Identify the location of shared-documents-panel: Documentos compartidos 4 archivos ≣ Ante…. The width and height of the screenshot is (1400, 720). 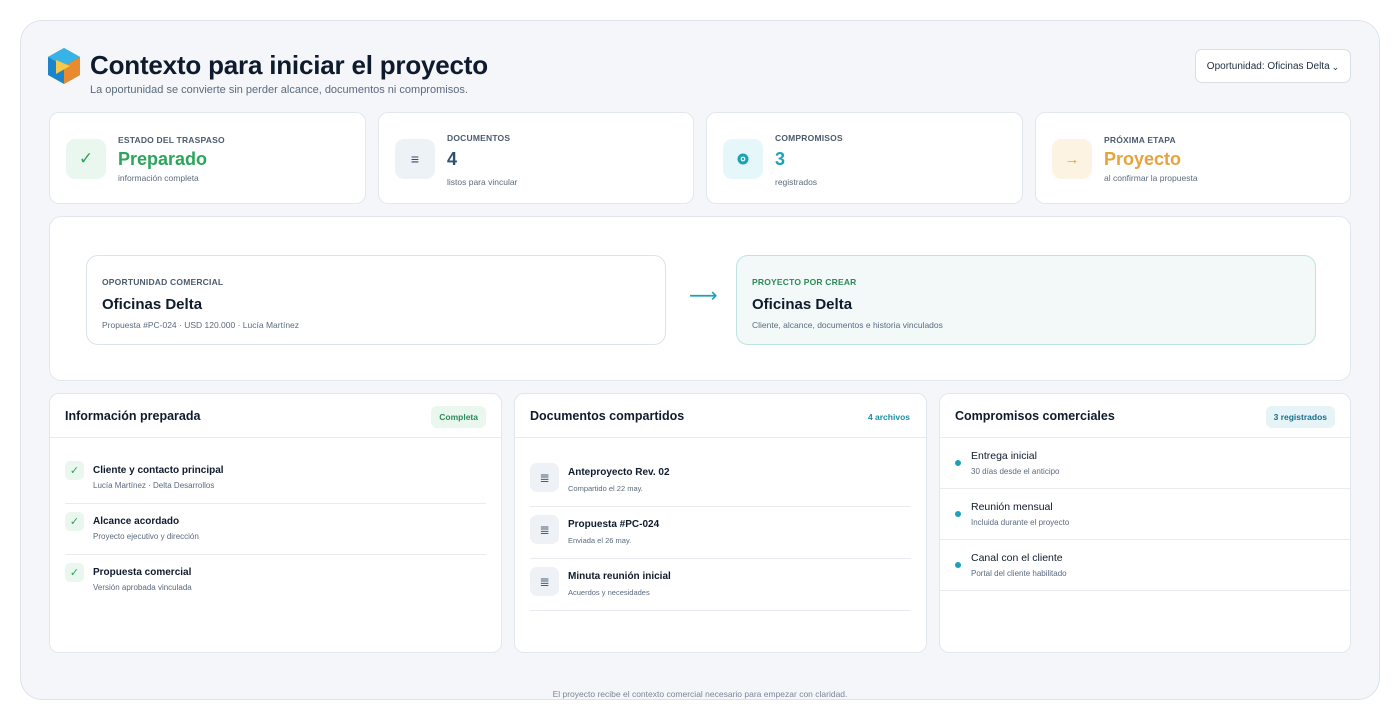
(720, 523).